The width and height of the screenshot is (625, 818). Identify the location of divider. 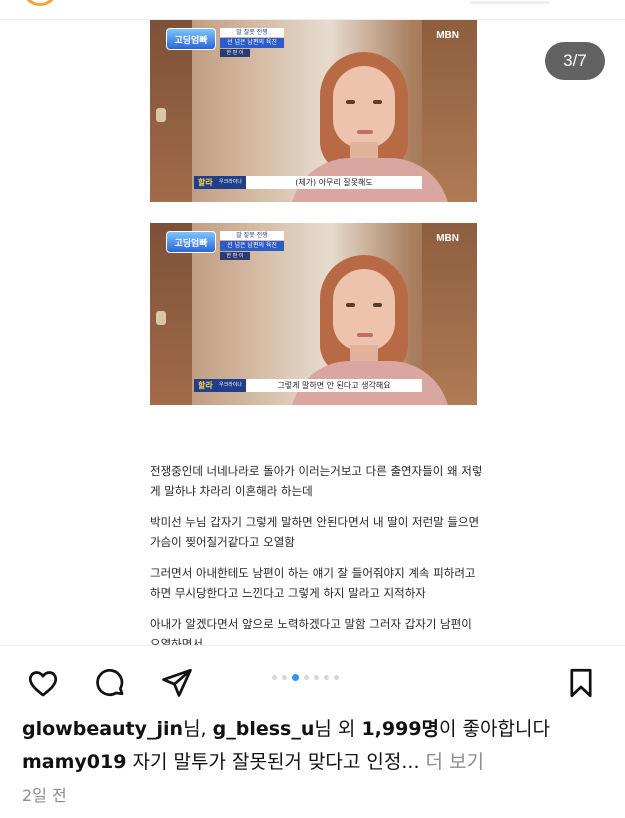
(312, 645).